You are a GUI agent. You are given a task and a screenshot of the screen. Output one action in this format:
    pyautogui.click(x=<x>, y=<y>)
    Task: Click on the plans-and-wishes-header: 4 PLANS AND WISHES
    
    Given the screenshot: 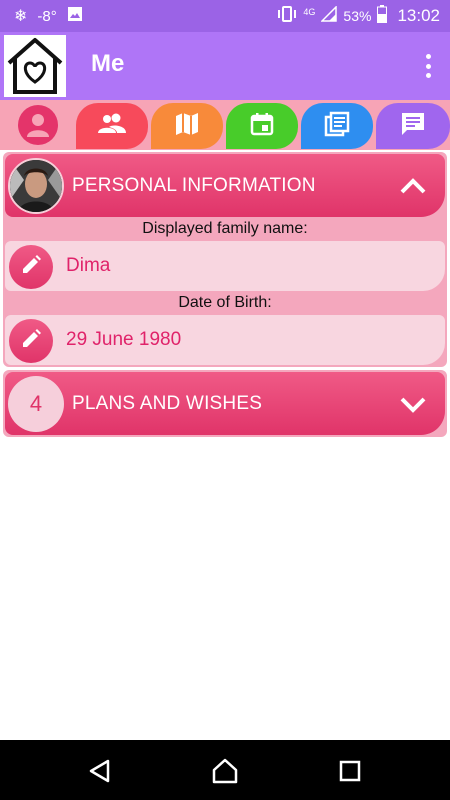 What is the action you would take?
    pyautogui.click(x=225, y=403)
    